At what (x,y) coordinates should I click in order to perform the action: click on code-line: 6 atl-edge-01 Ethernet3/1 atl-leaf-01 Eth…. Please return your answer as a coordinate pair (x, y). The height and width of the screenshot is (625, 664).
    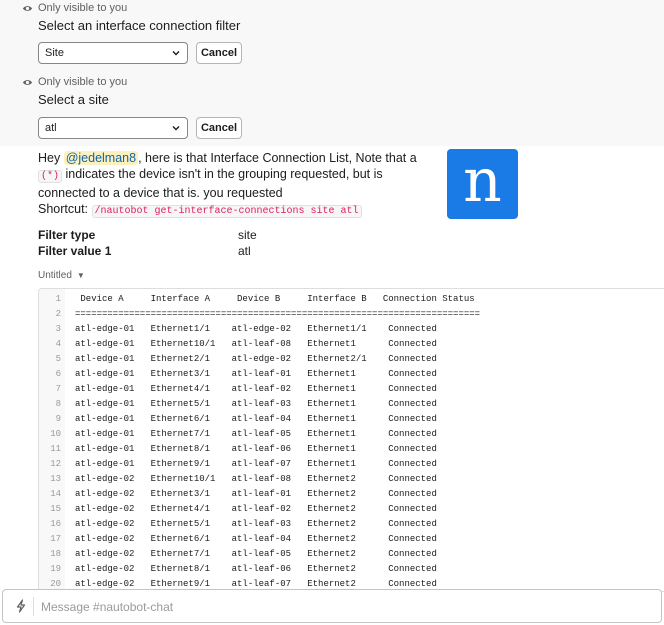
    Looking at the image, I should click on (238, 374).